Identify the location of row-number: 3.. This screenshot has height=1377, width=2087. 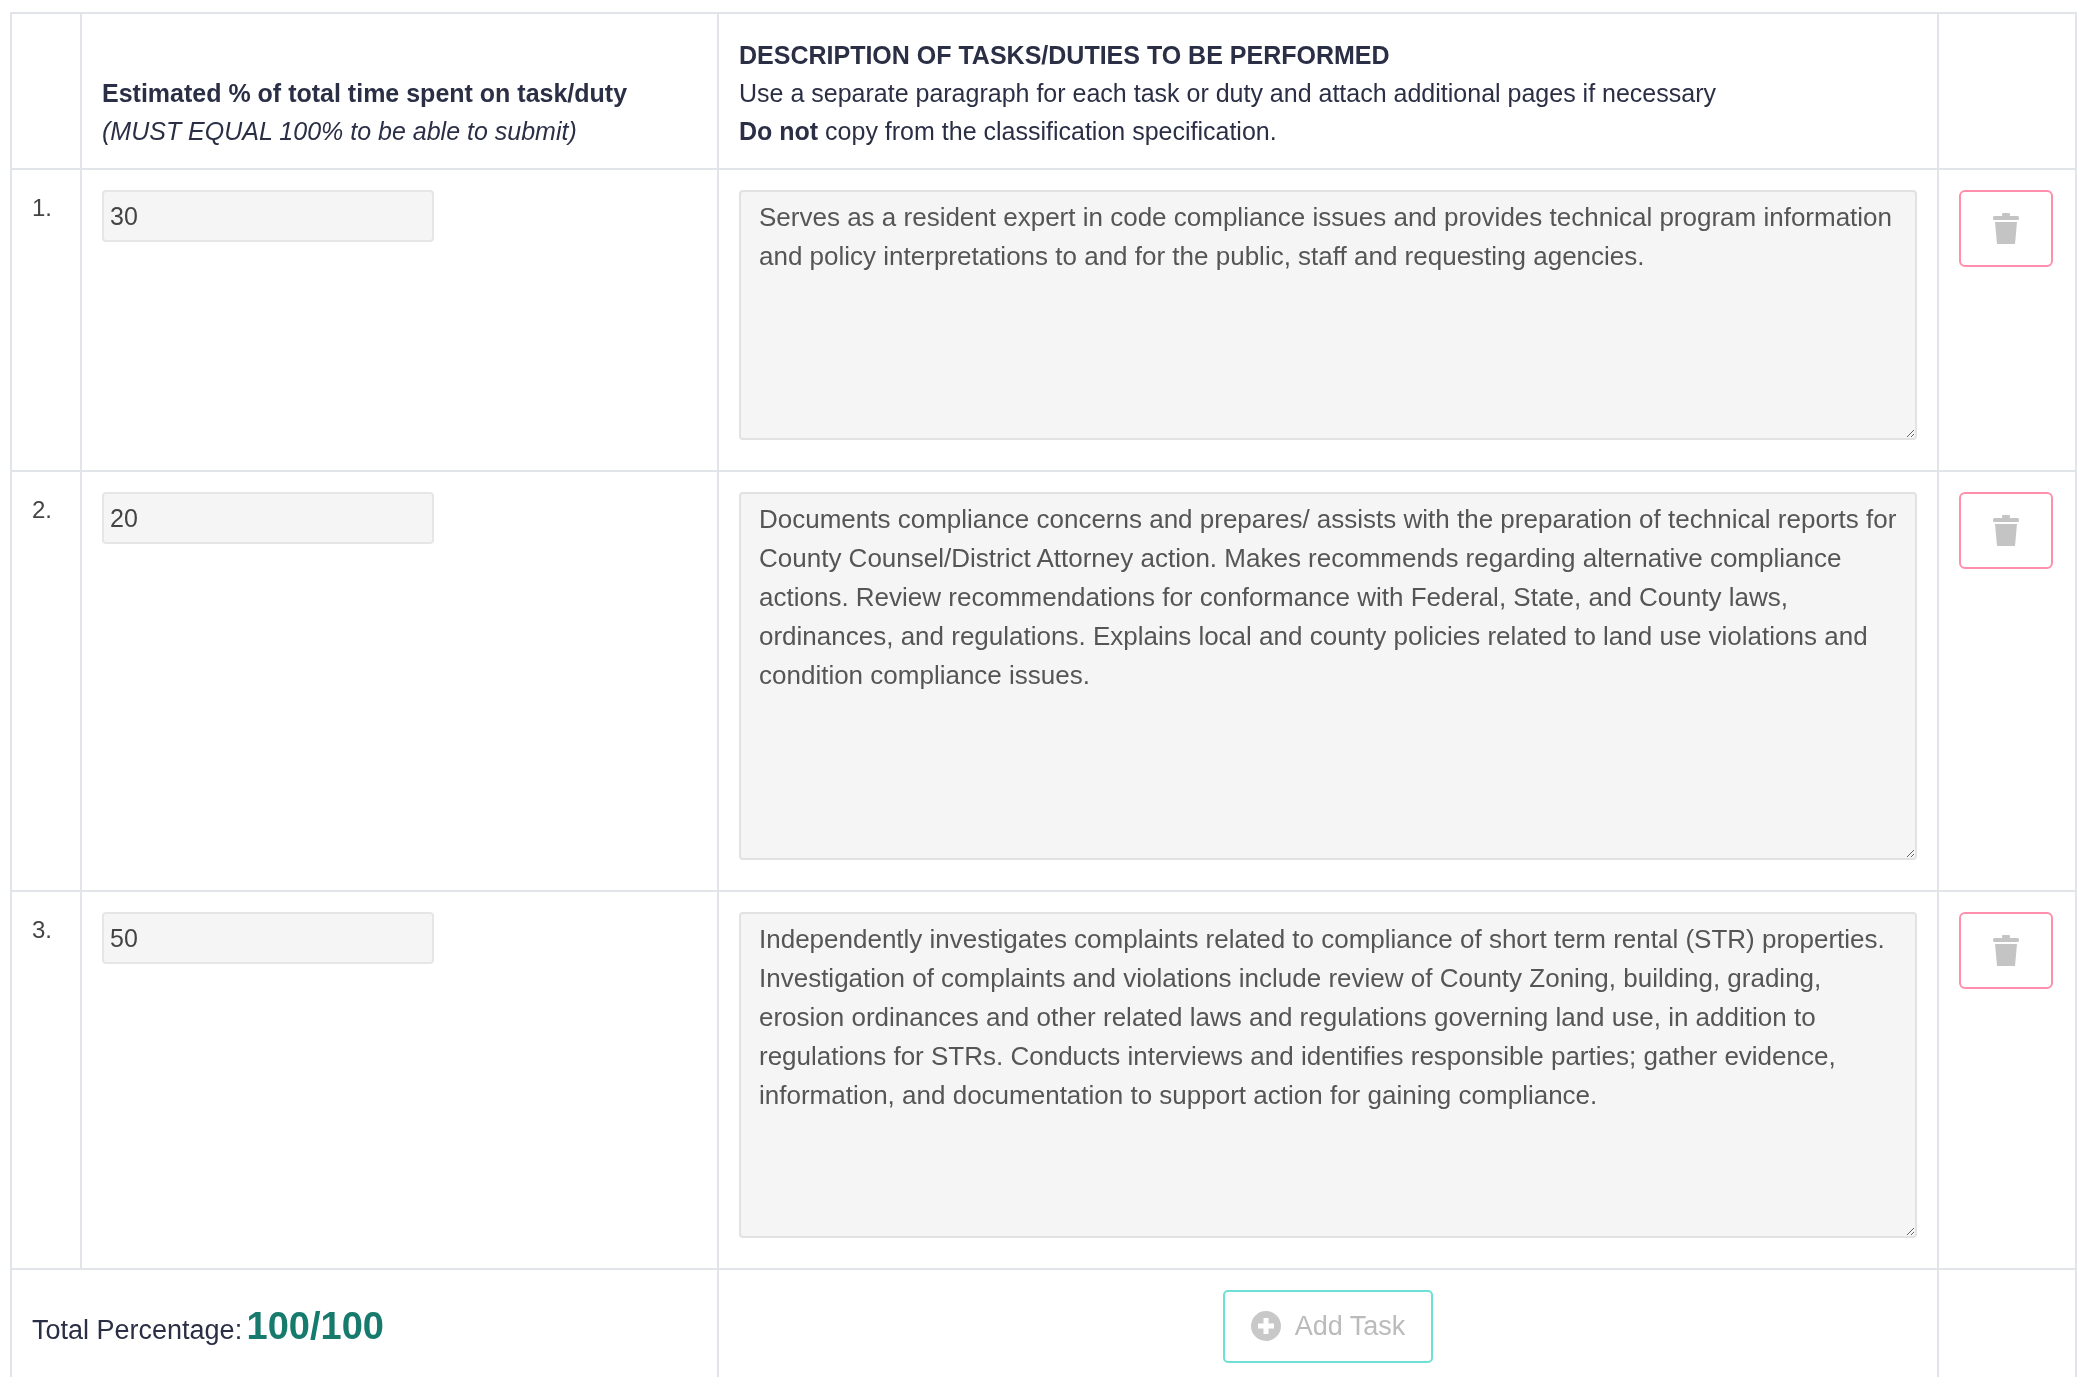
(42, 930).